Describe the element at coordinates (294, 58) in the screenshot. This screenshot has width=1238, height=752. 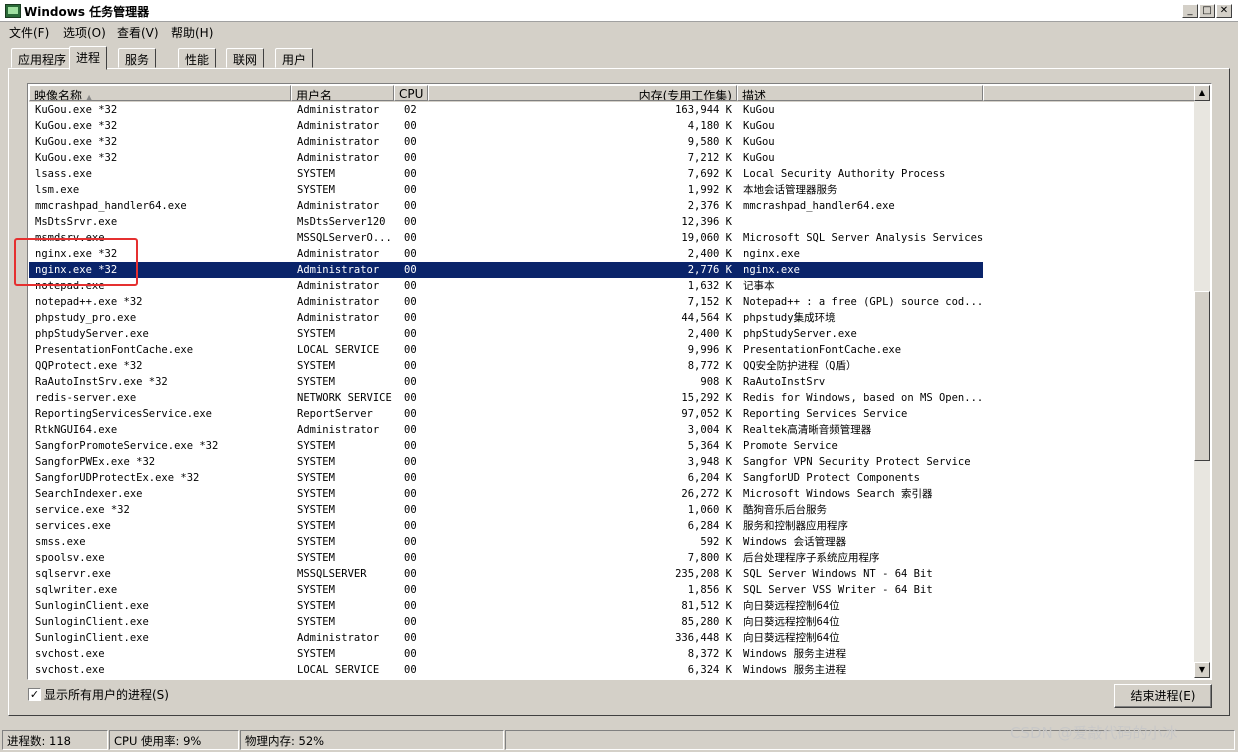
I see `tab-users: 用户` at that location.